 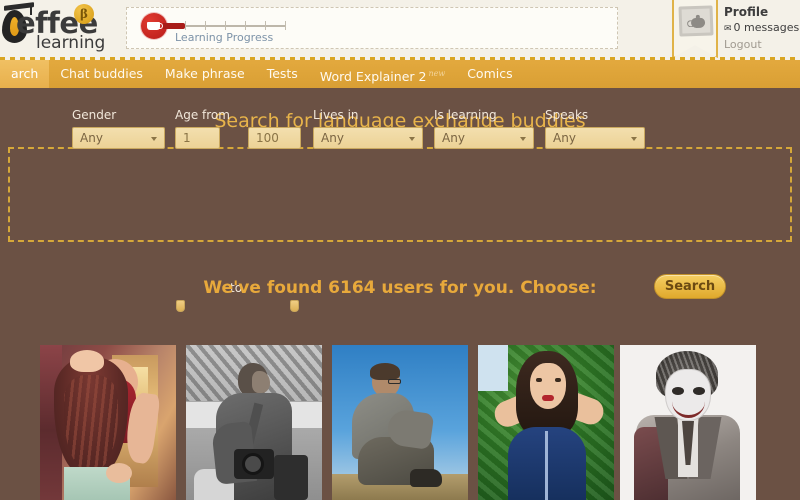 What do you see at coordinates (332, 138) in the screenshot?
I see `lives-in-value: Any` at bounding box center [332, 138].